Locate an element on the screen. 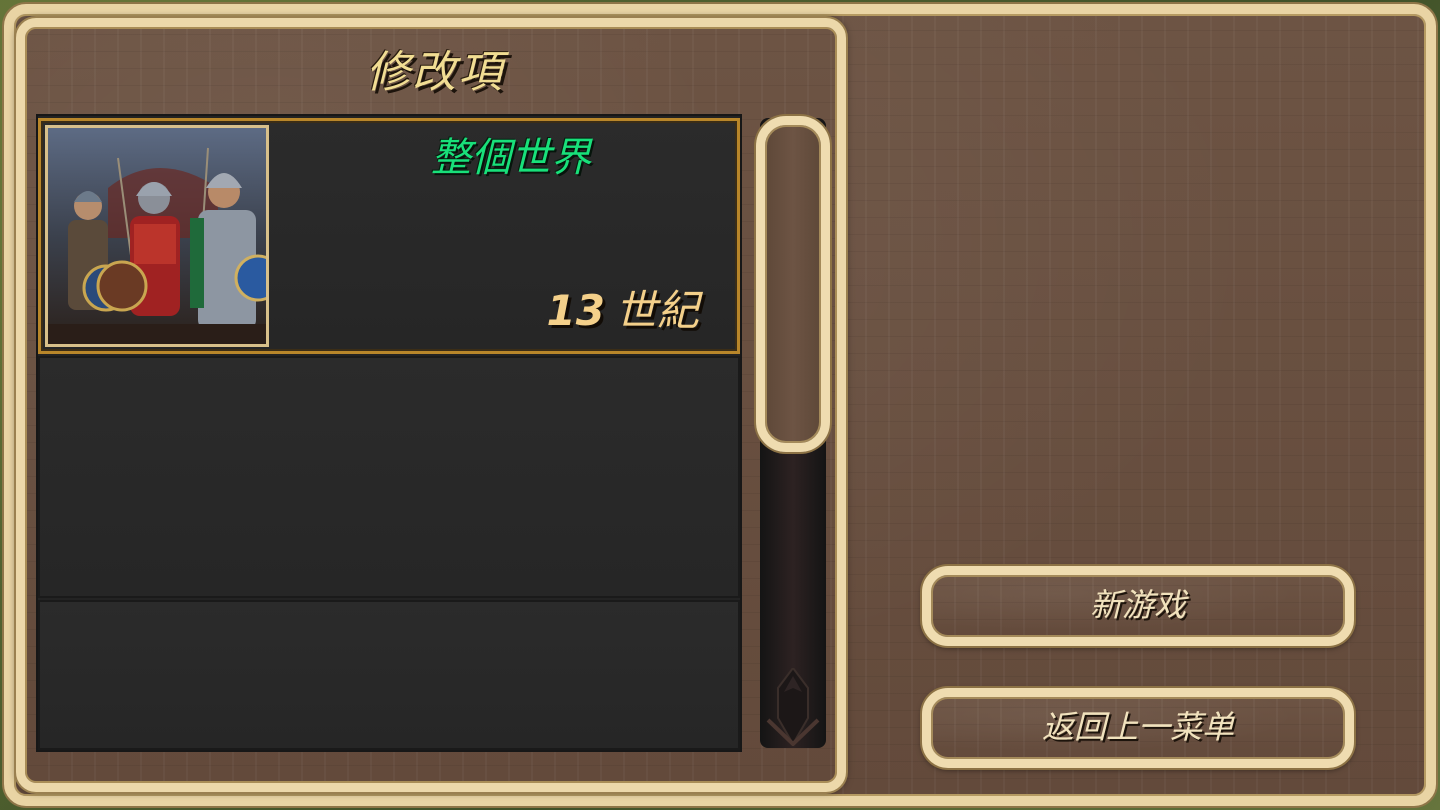 The image size is (1440, 810). new-game-button: 新游戏 is located at coordinates (1138, 606).